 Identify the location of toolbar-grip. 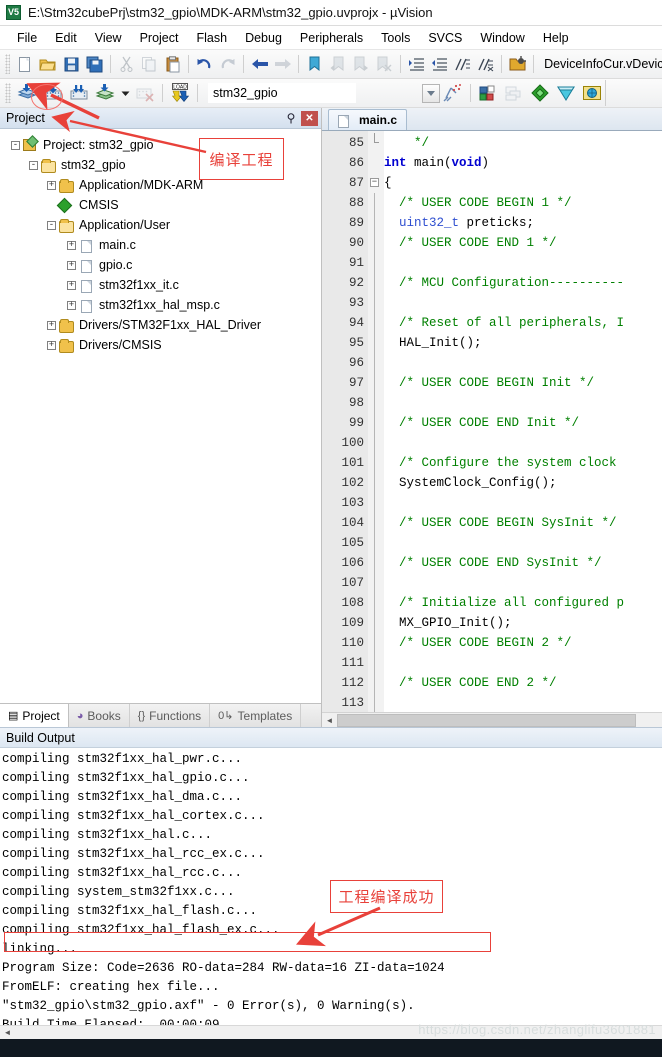
(8, 64).